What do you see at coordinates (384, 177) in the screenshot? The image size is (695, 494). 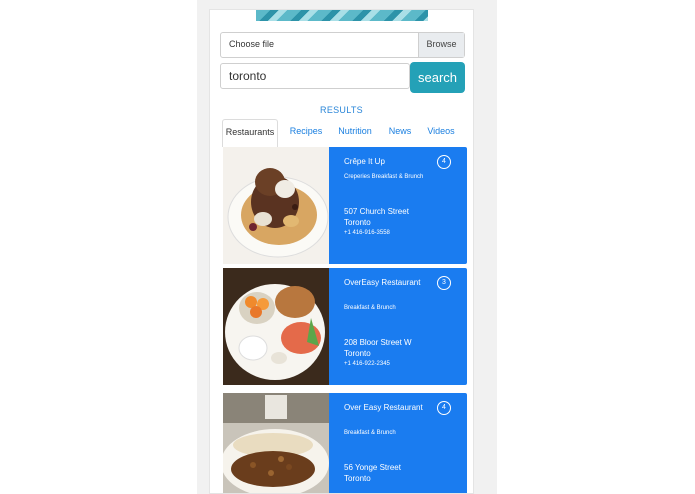 I see `restaurant-categories: Creperies Breakfast & Brunch` at bounding box center [384, 177].